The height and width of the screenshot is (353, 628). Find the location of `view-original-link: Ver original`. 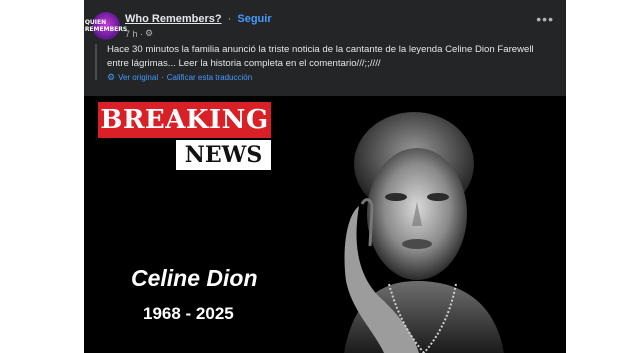

view-original-link: Ver original is located at coordinates (138, 77).